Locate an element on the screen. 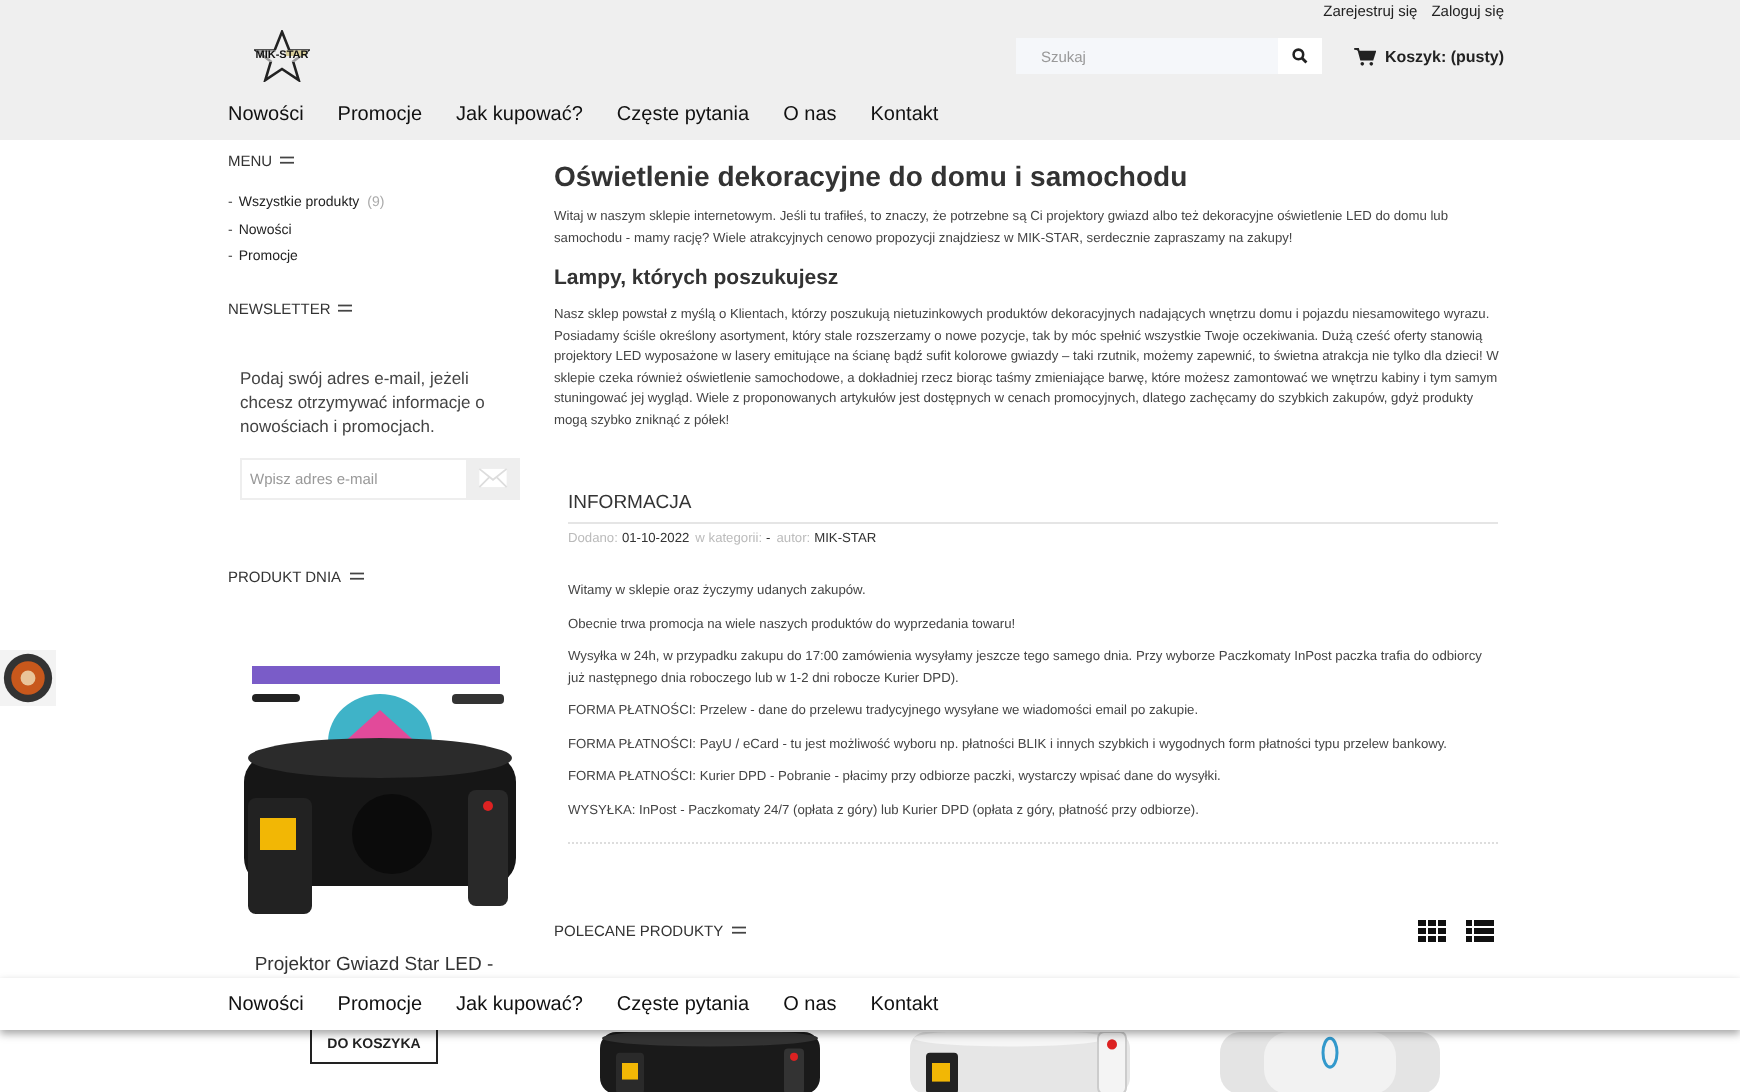 The height and width of the screenshot is (1092, 1740). grid-view-icon is located at coordinates (1432, 931).